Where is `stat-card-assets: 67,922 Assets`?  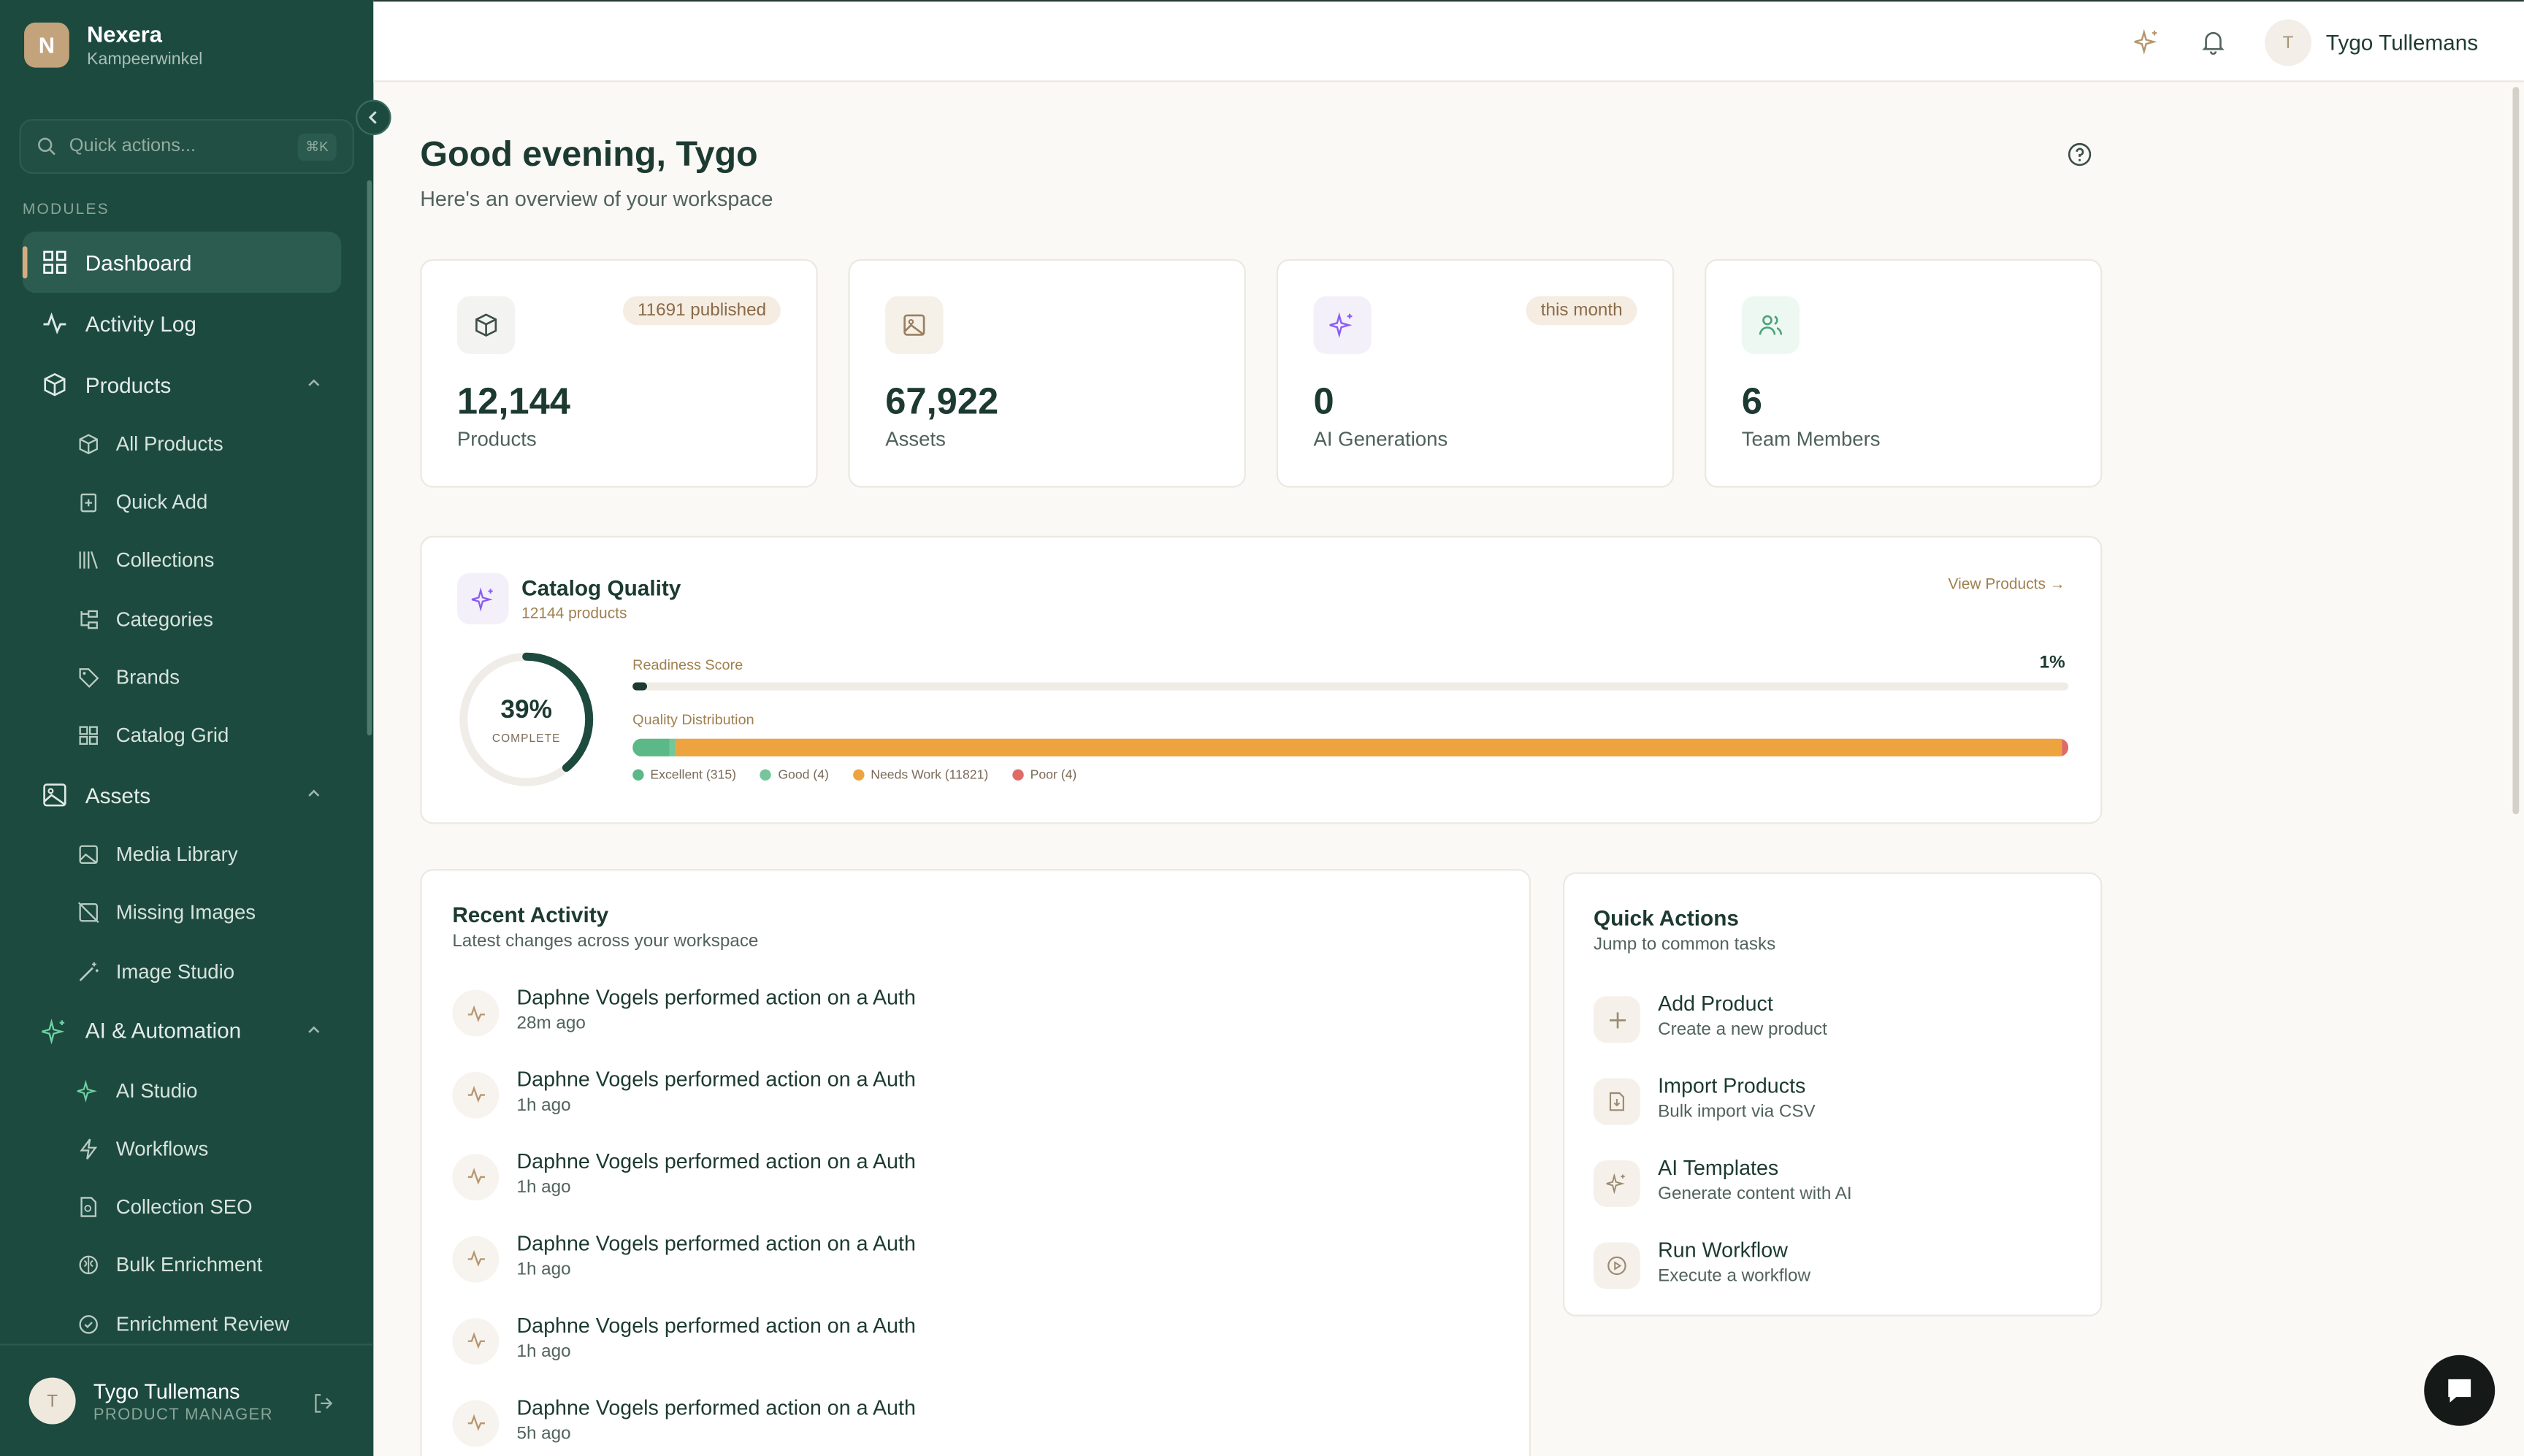
stat-card-assets: 67,922 Assets is located at coordinates (1047, 373).